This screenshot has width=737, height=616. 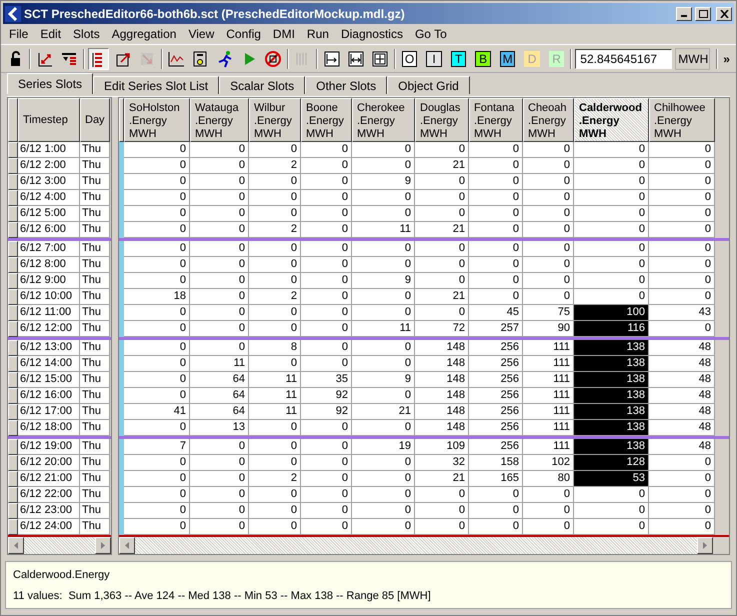 What do you see at coordinates (682, 120) in the screenshot?
I see `column-header: Chilhowee .Energy MWH` at bounding box center [682, 120].